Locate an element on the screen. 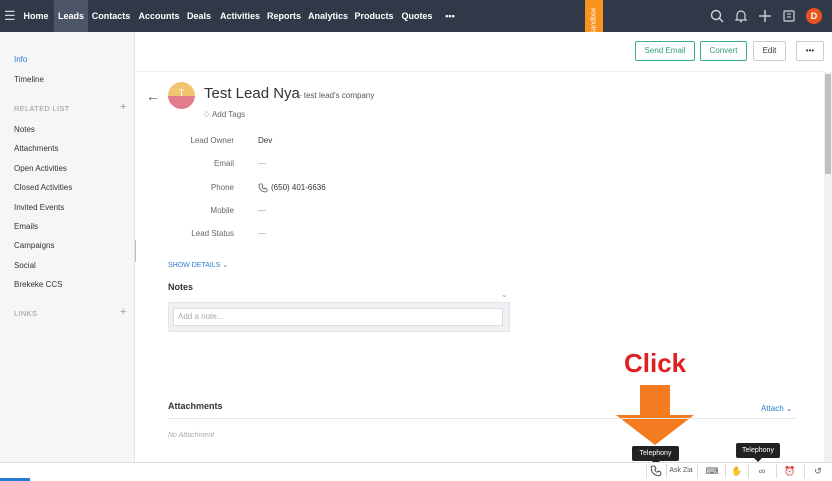  hand-icon: ✋ is located at coordinates (737, 471).